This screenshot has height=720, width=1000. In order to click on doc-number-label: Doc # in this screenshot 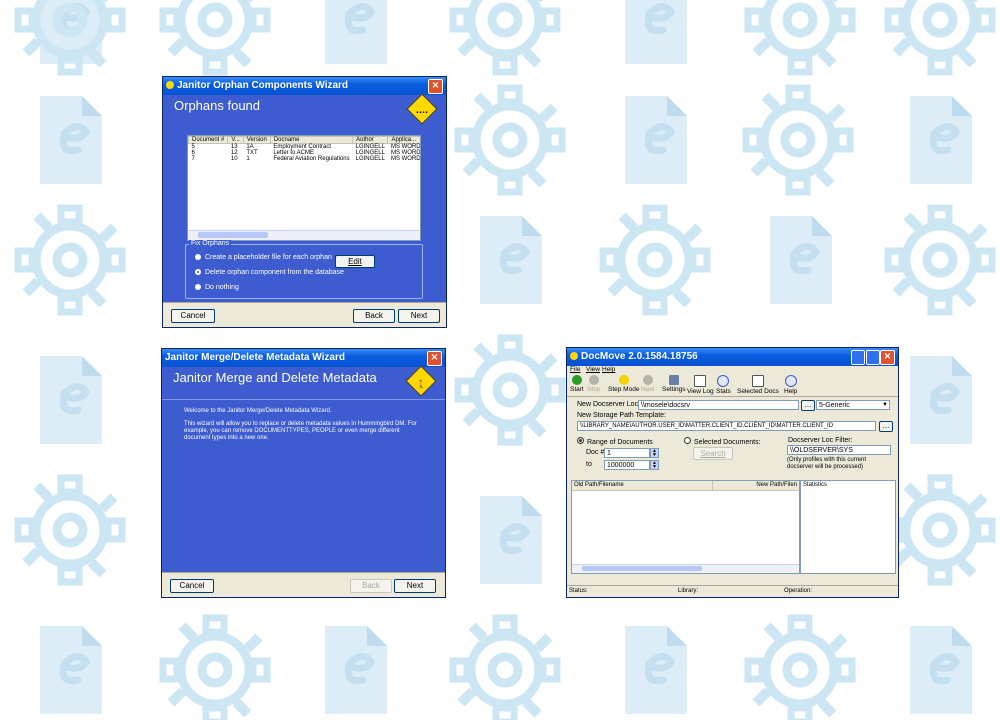, I will do `click(595, 452)`.